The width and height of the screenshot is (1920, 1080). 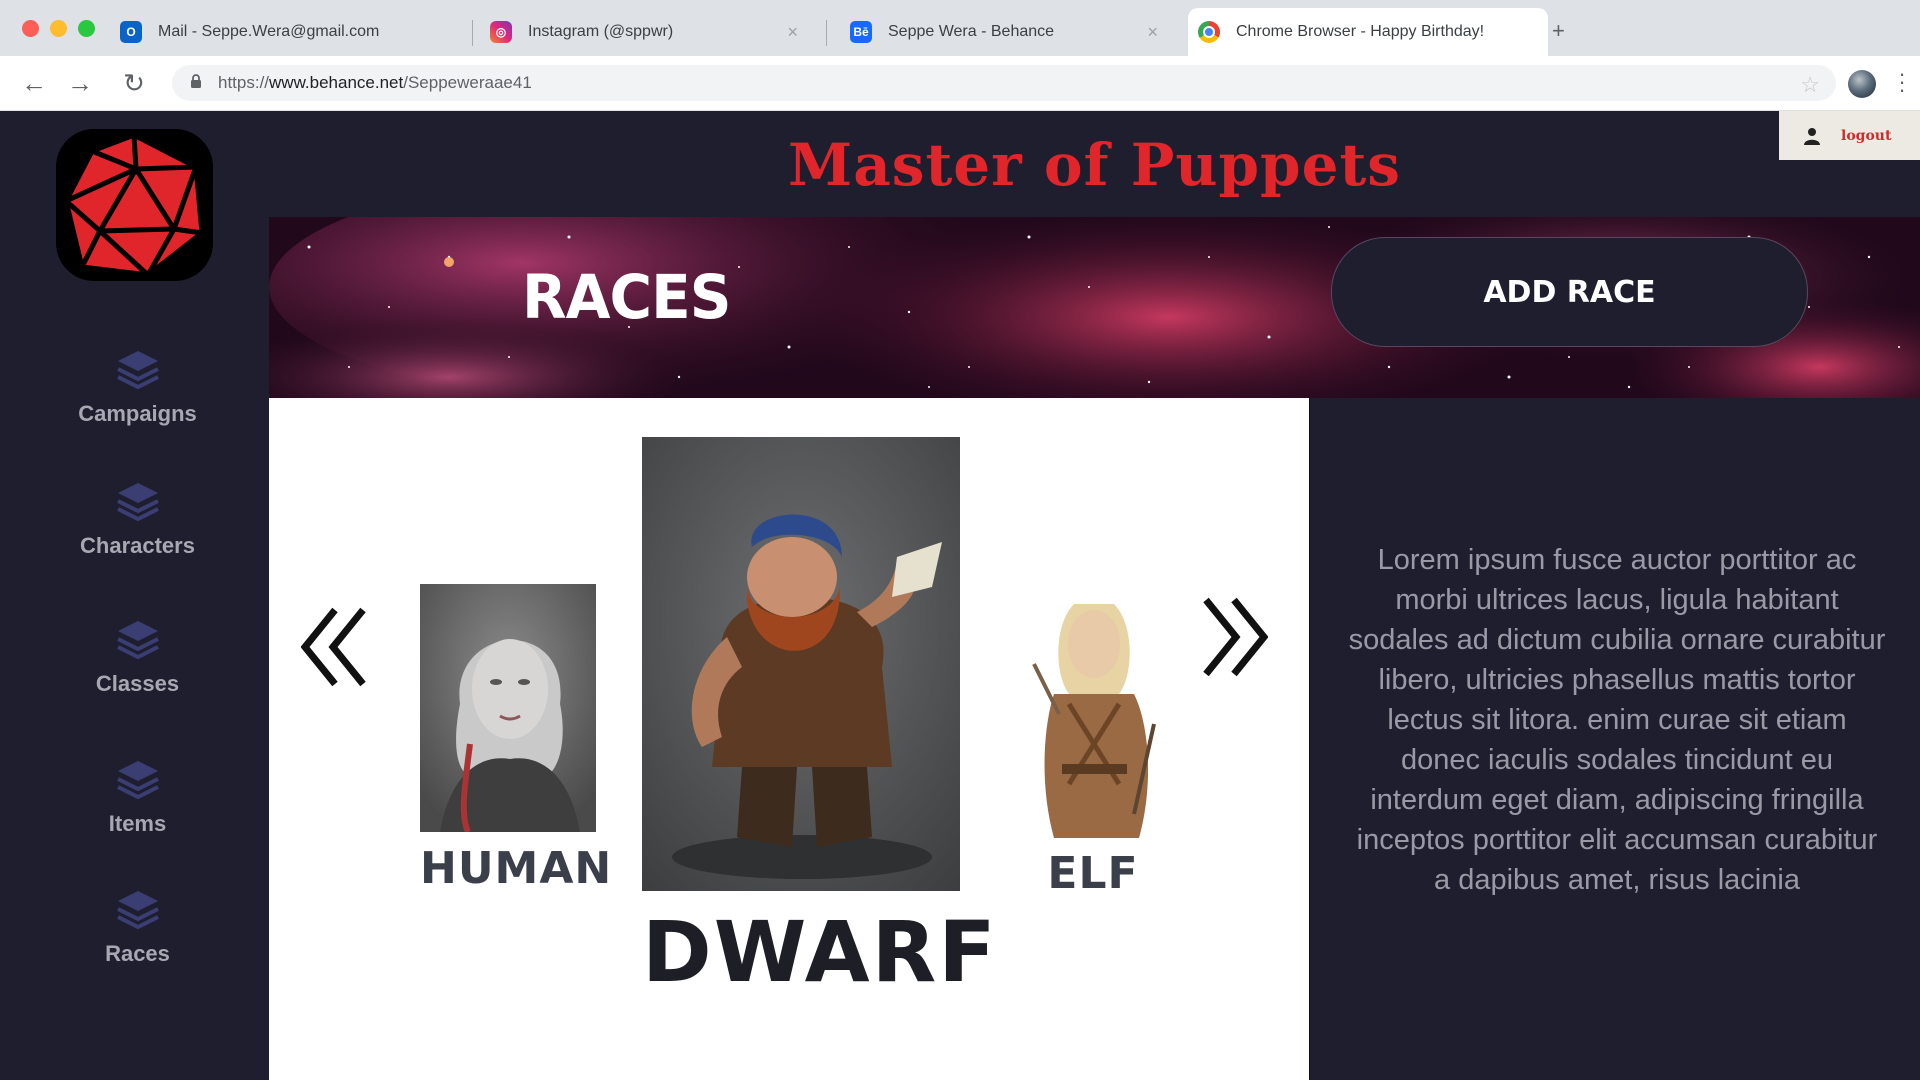 I want to click on logout-button: logout, so click(x=1849, y=135).